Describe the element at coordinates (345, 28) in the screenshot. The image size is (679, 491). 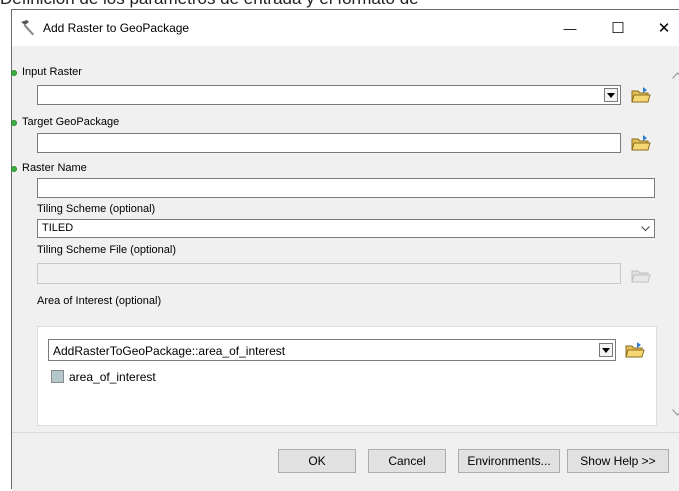
I see `title-bar: Add Raster to GeoPackage — ☐ ✕` at that location.